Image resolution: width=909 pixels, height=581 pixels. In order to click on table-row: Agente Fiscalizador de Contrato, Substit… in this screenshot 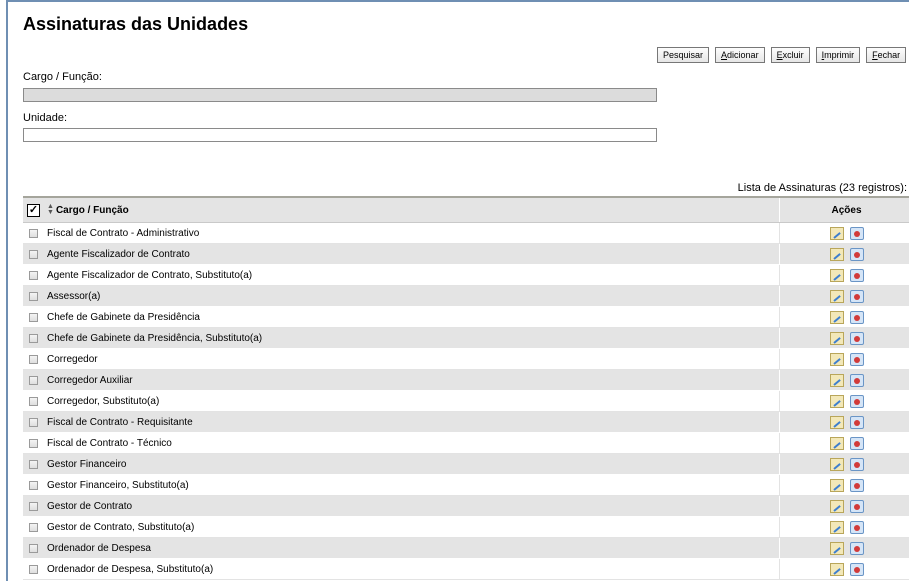, I will do `click(466, 275)`.